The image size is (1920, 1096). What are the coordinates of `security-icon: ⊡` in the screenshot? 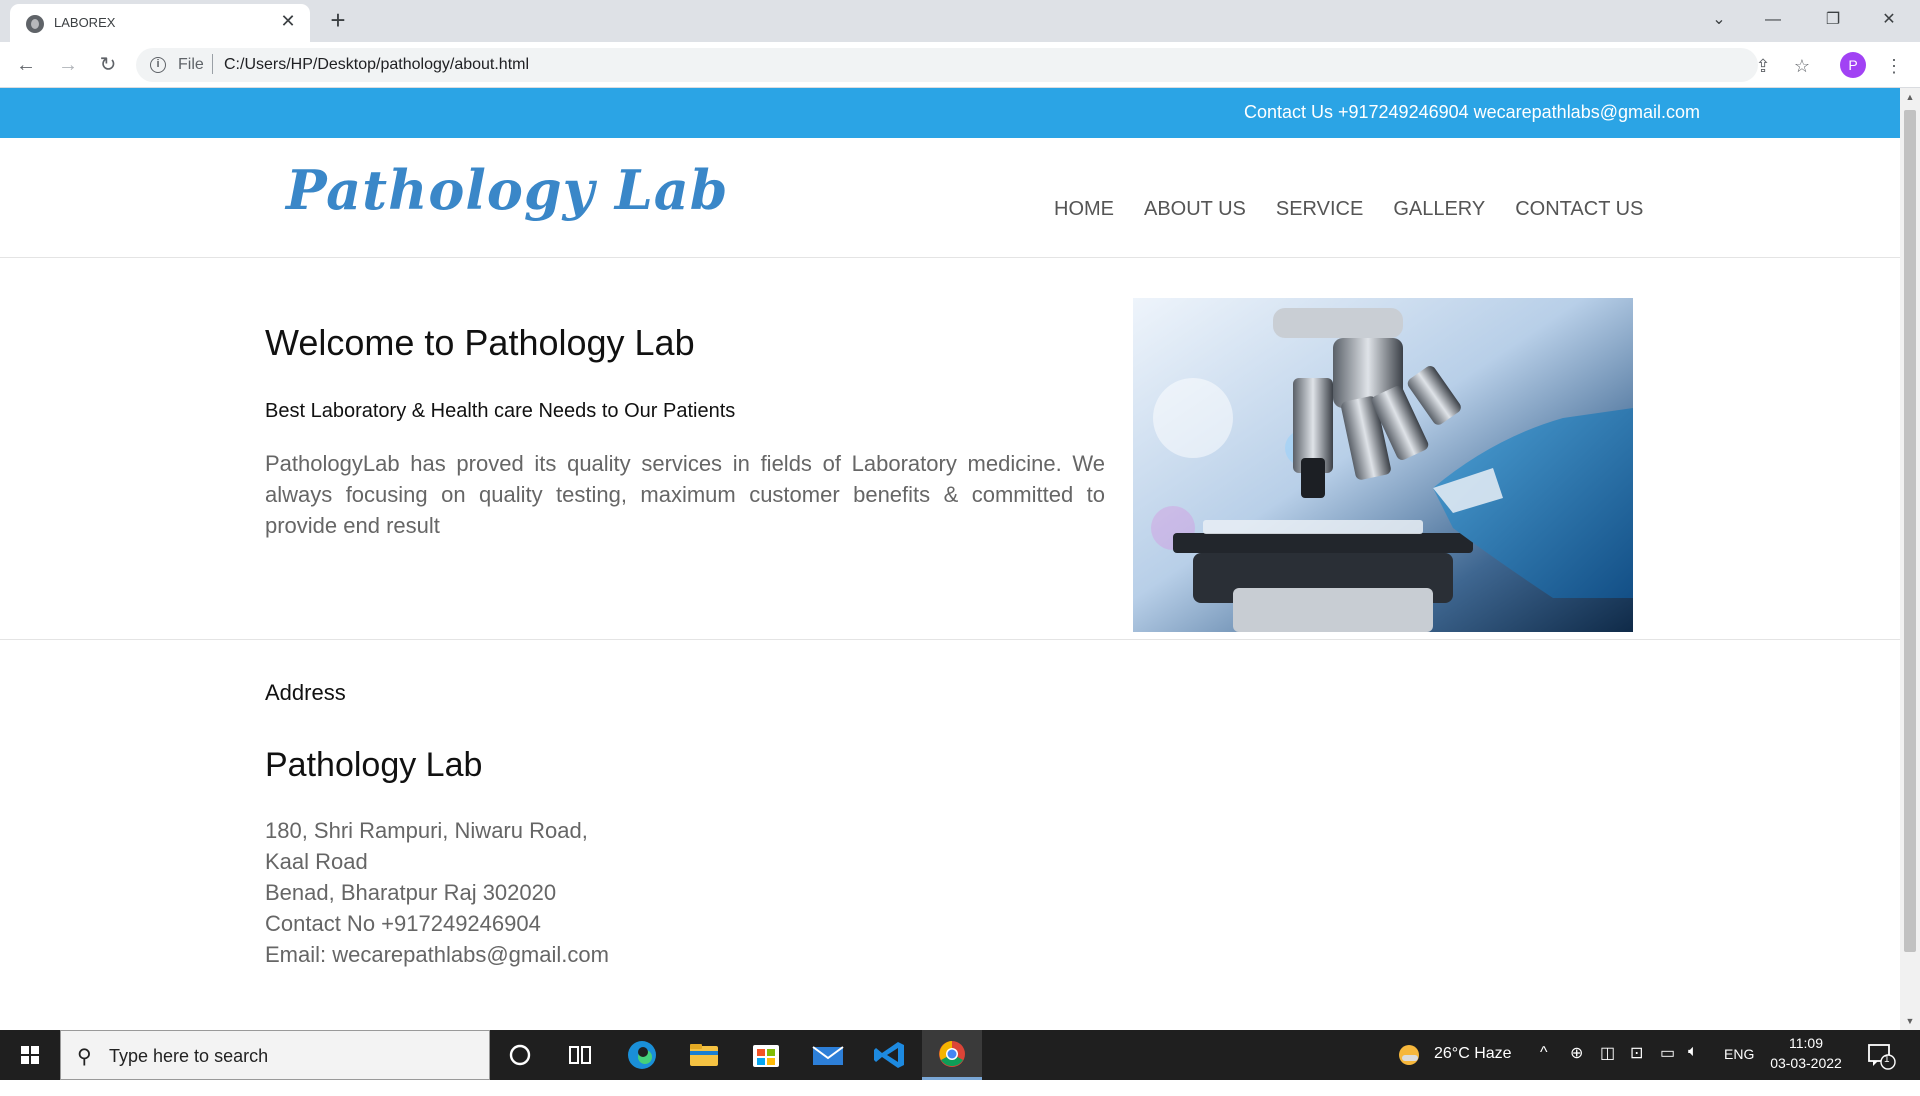 It's located at (1636, 1068).